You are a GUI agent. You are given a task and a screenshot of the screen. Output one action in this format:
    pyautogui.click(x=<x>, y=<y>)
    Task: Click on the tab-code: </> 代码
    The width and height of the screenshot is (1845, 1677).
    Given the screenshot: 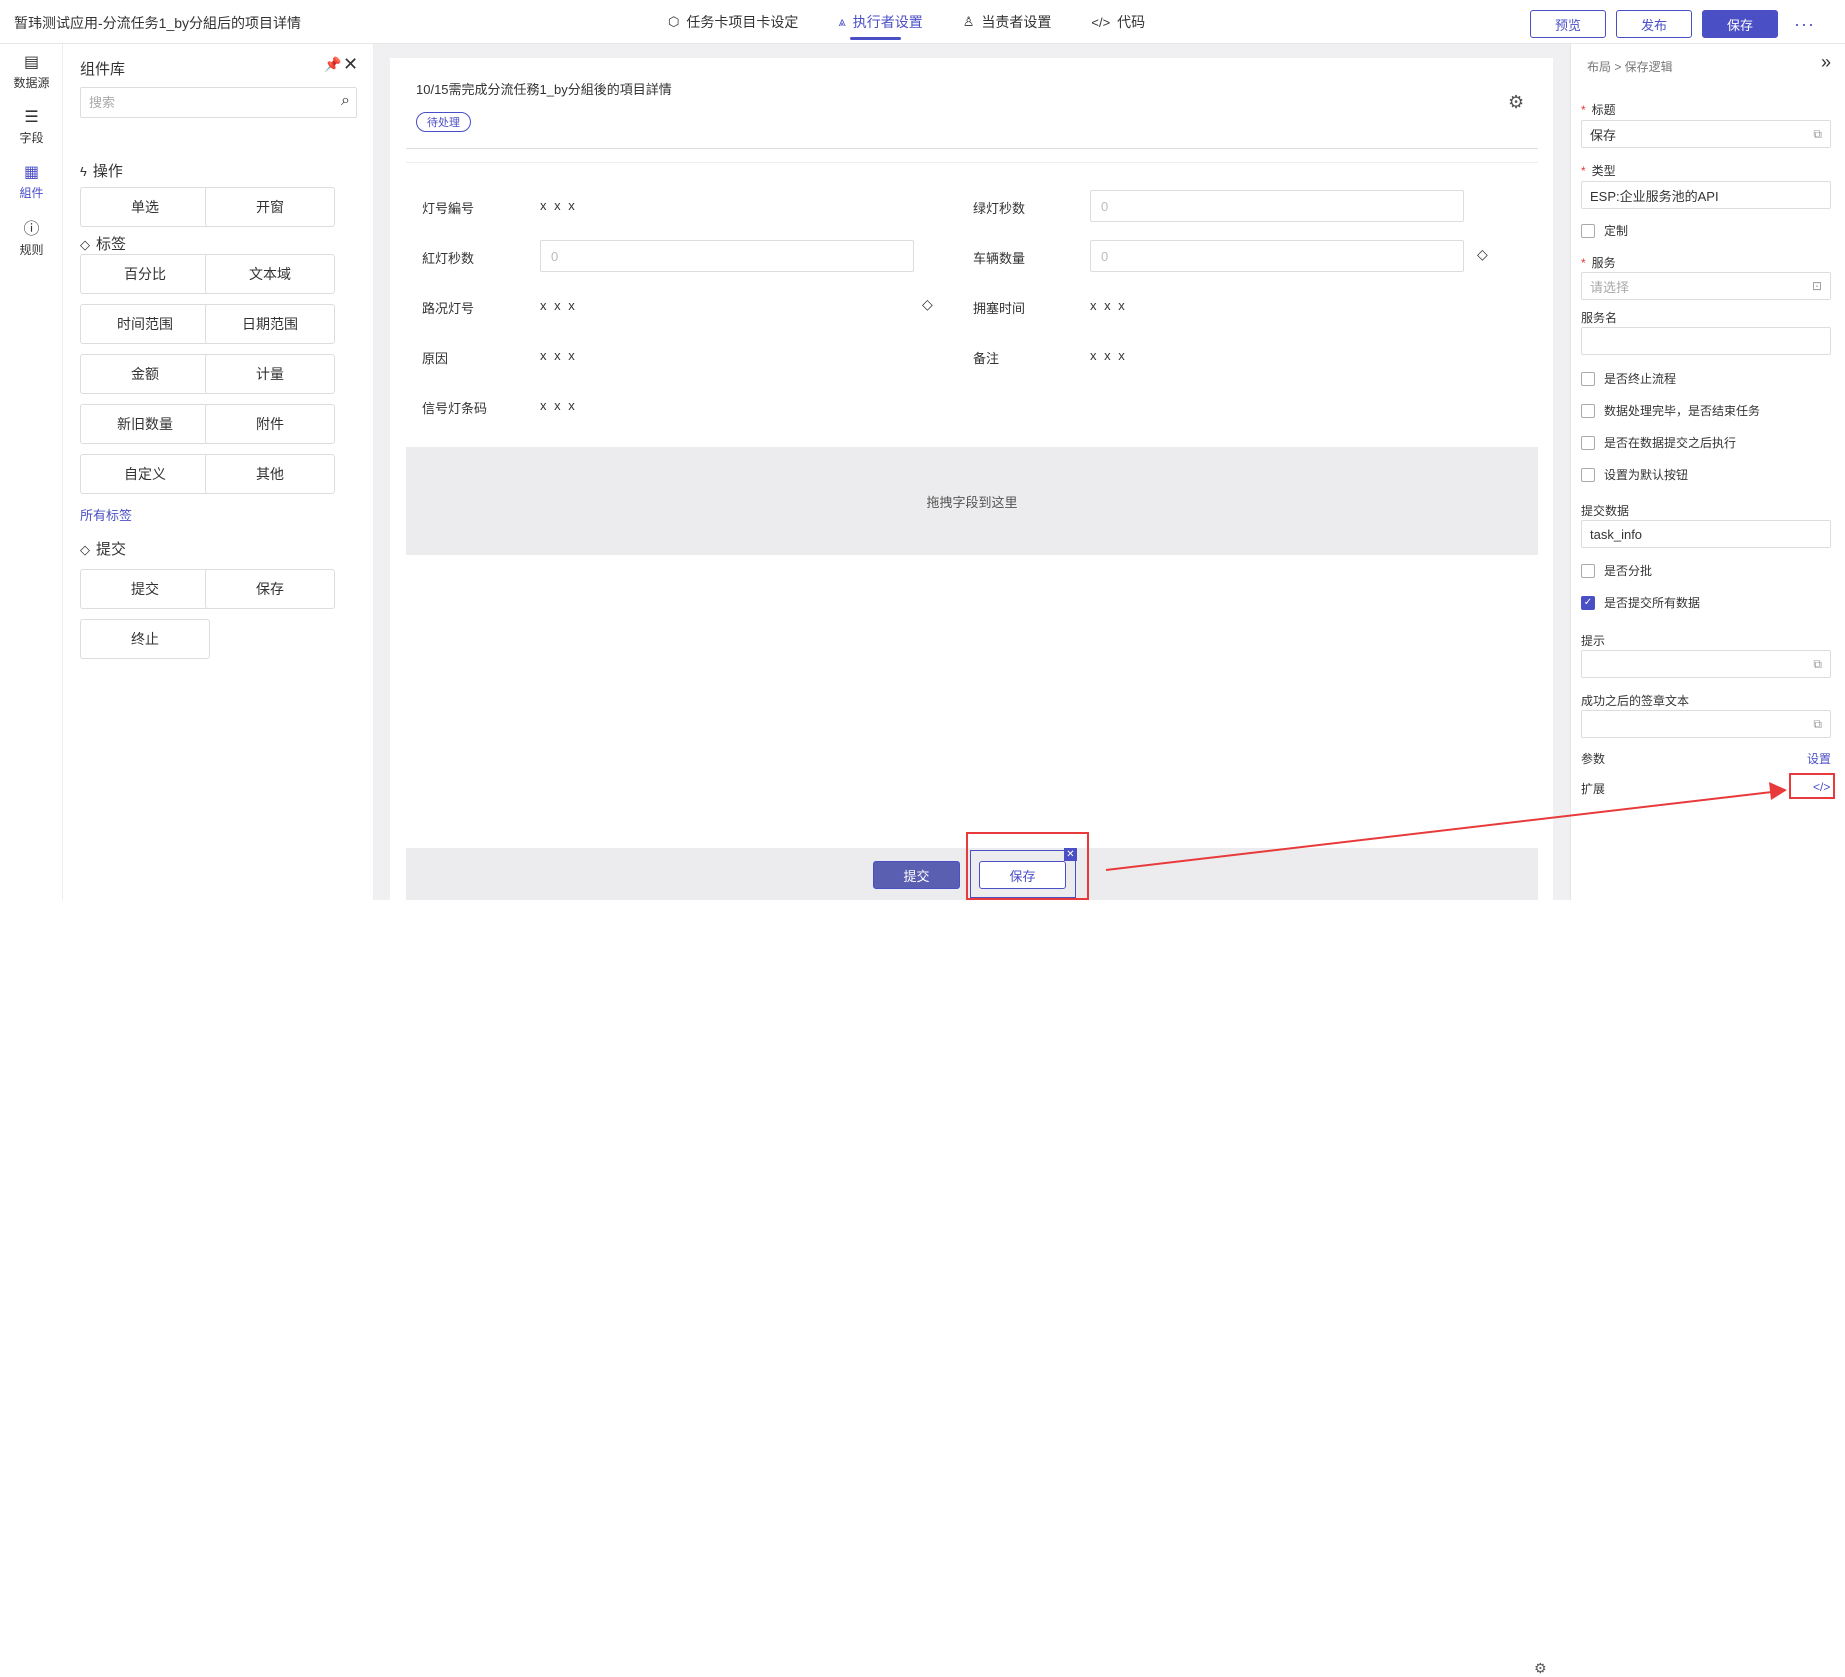 What is the action you would take?
    pyautogui.click(x=1118, y=22)
    